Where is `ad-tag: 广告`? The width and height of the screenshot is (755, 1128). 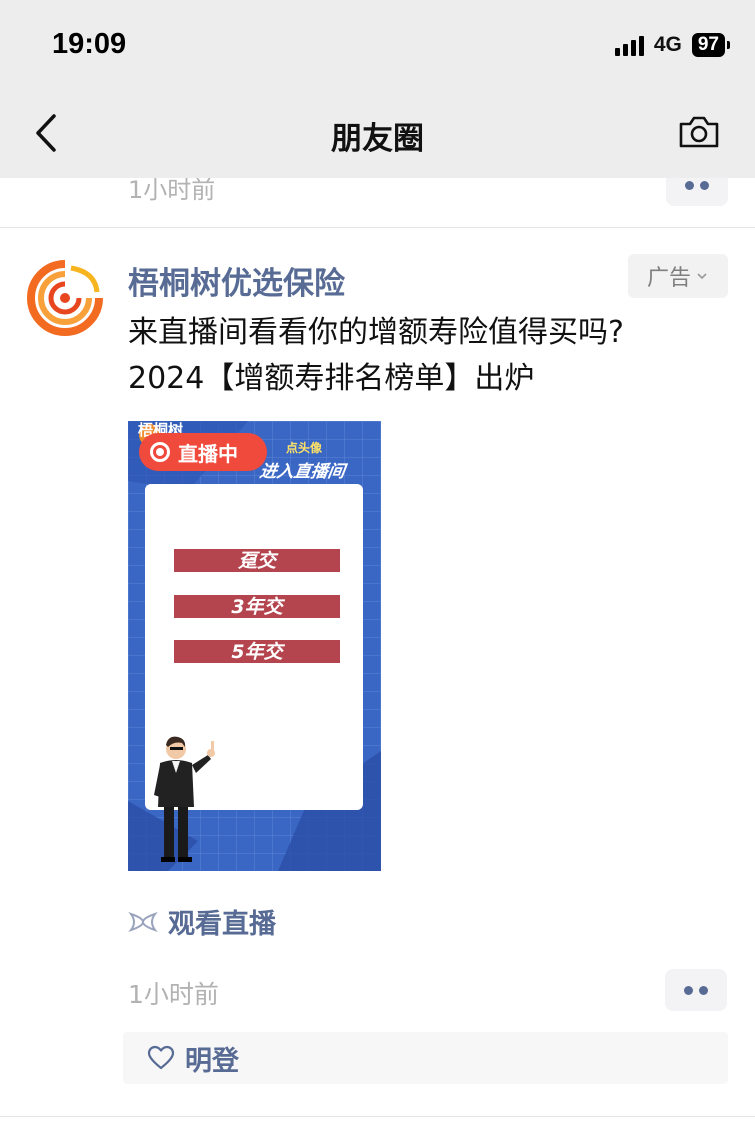 ad-tag: 广告 is located at coordinates (678, 276).